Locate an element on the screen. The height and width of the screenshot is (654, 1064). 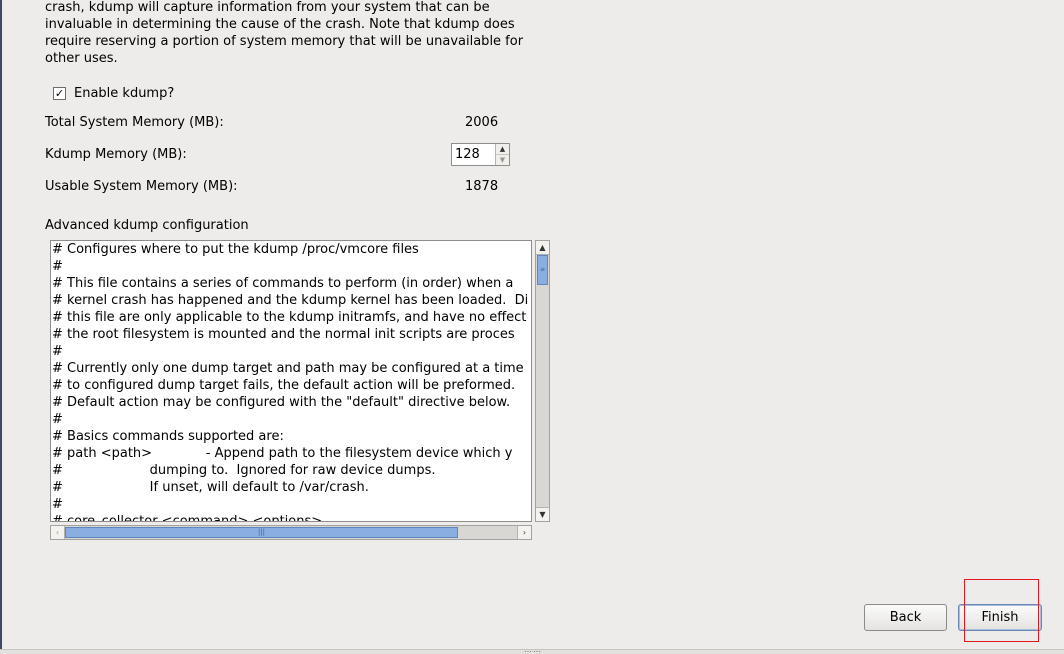
enable-kdump-checkbox: ✓ is located at coordinates (59, 93).